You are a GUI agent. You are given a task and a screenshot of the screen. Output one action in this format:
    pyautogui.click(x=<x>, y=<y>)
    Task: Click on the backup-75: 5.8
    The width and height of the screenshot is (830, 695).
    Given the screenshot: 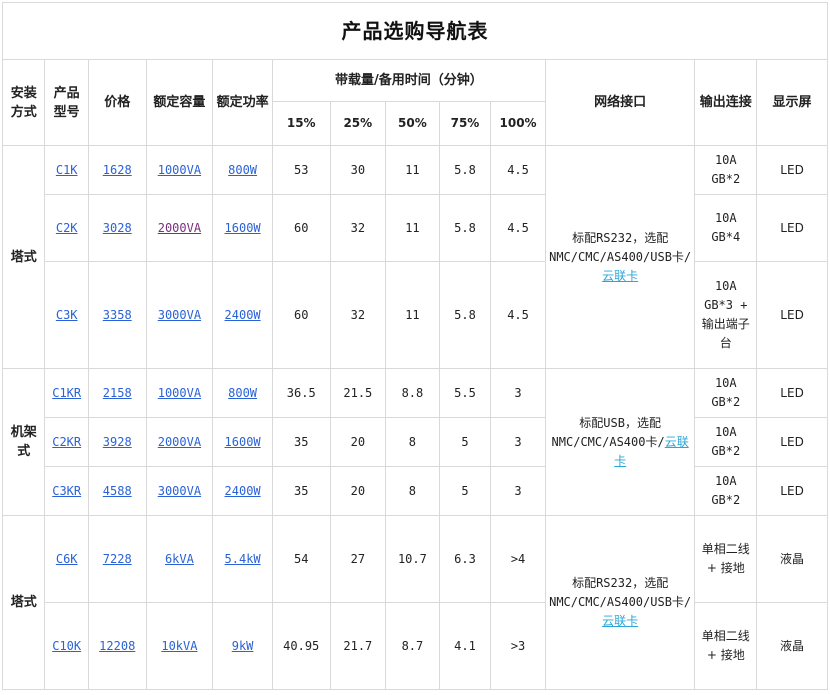 What is the action you would take?
    pyautogui.click(x=465, y=228)
    